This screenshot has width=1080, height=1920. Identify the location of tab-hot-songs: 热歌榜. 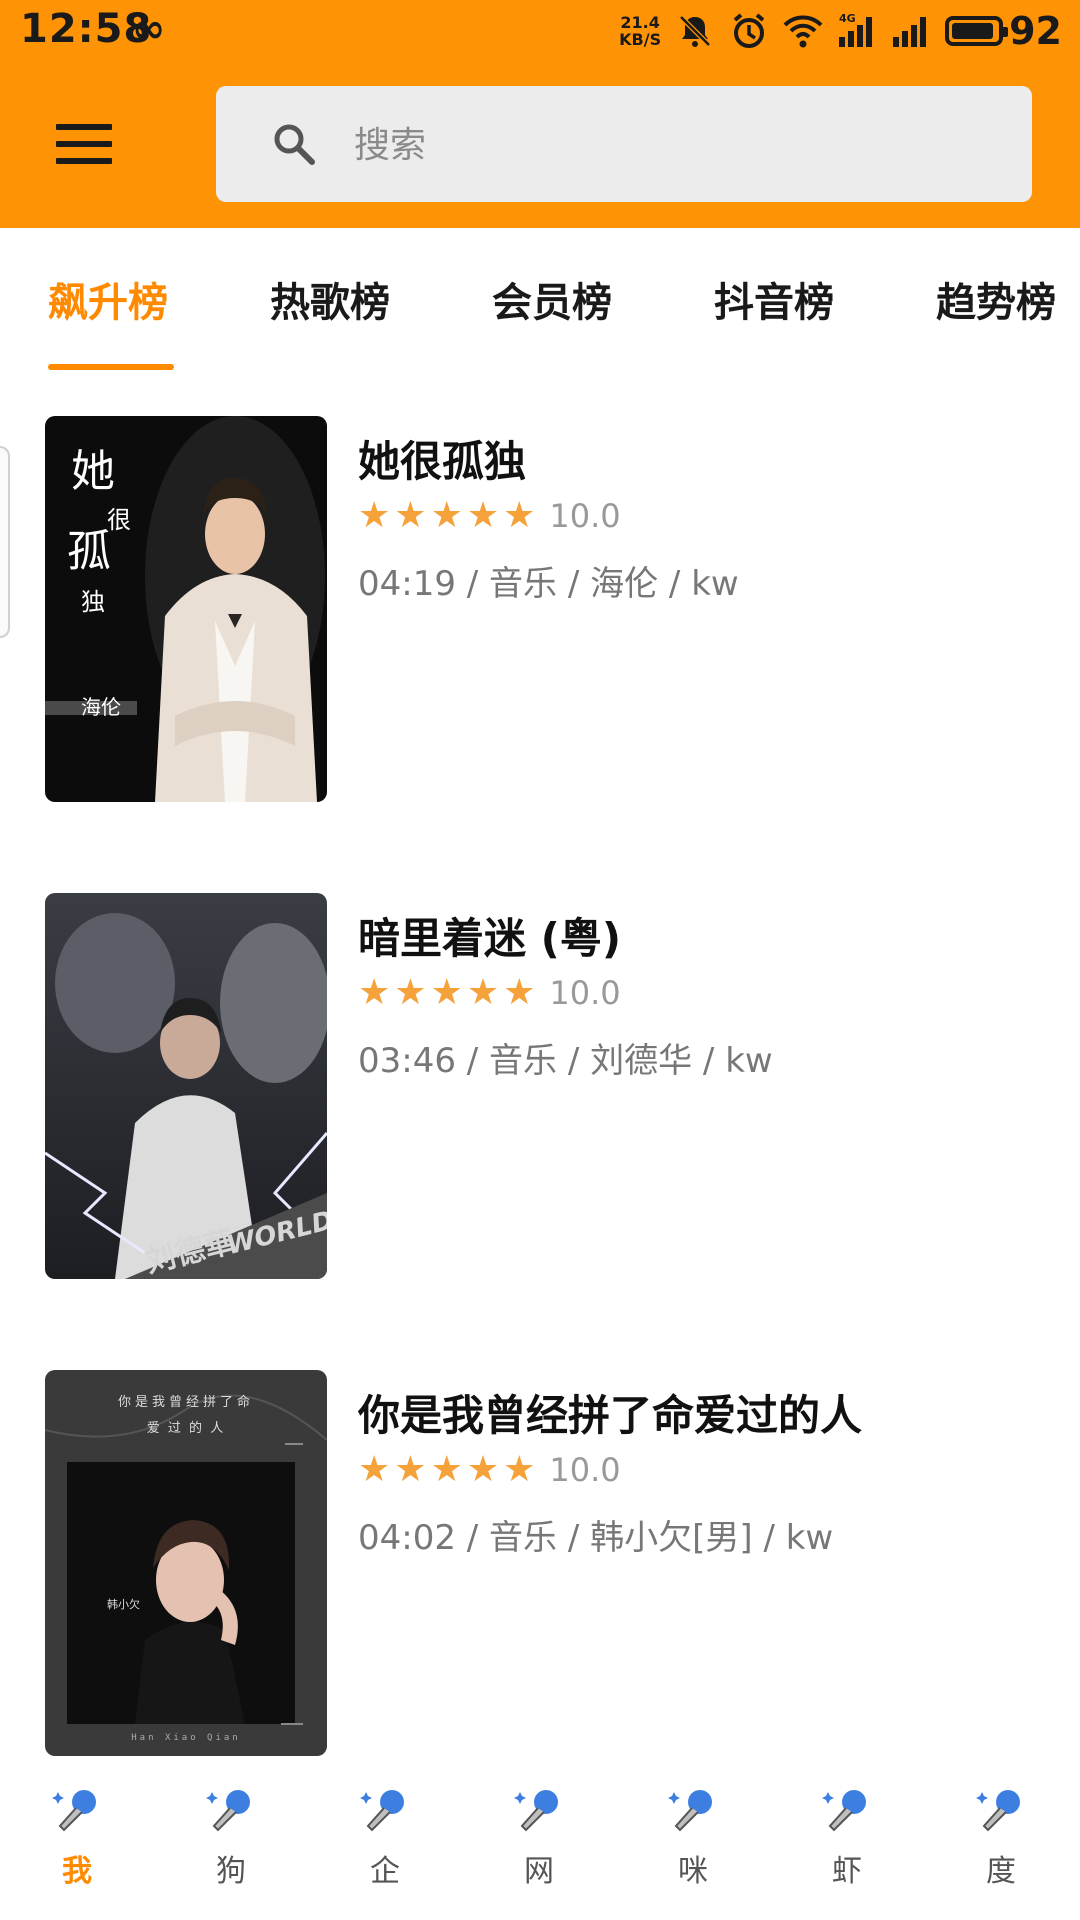
(330, 305).